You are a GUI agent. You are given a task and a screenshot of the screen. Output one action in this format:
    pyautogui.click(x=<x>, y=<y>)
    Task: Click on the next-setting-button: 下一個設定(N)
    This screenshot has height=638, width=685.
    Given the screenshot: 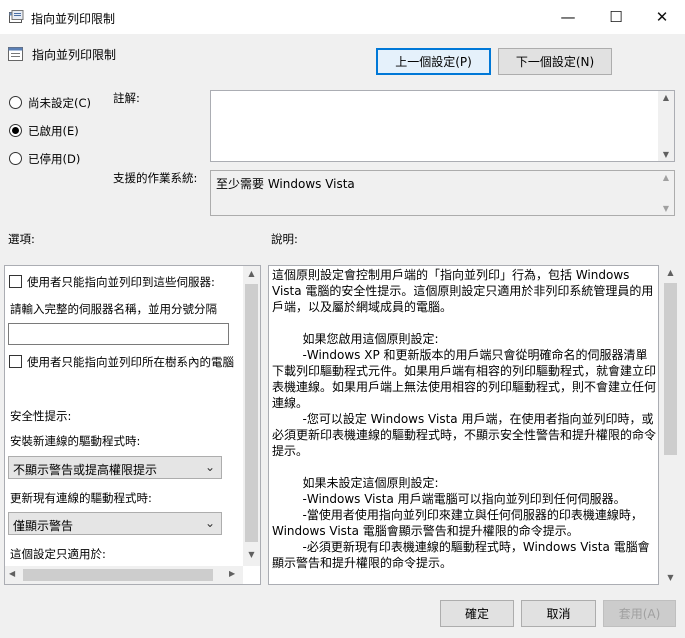 What is the action you would take?
    pyautogui.click(x=555, y=61)
    